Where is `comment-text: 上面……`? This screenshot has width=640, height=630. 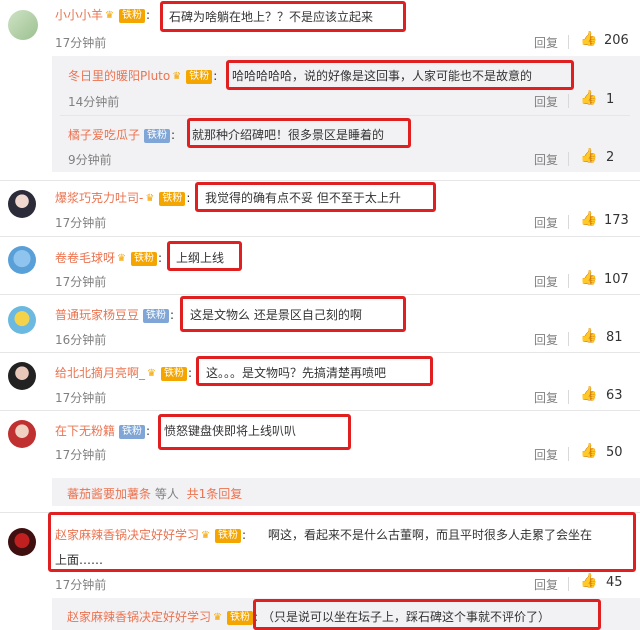
comment-text: 上面…… is located at coordinates (79, 560).